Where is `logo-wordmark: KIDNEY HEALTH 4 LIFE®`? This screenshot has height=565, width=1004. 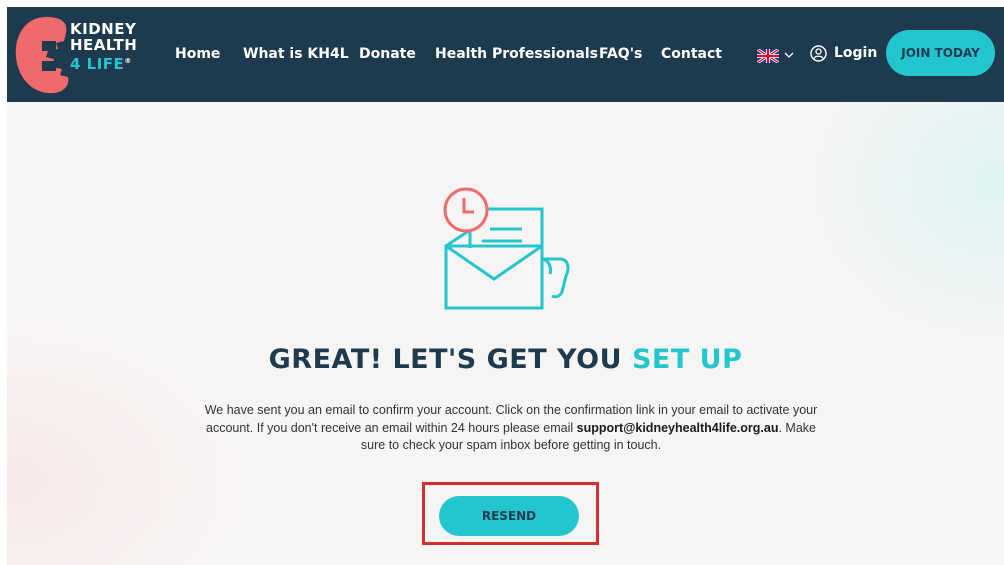
logo-wordmark: KIDNEY HEALTH 4 LIFE® is located at coordinates (103, 46).